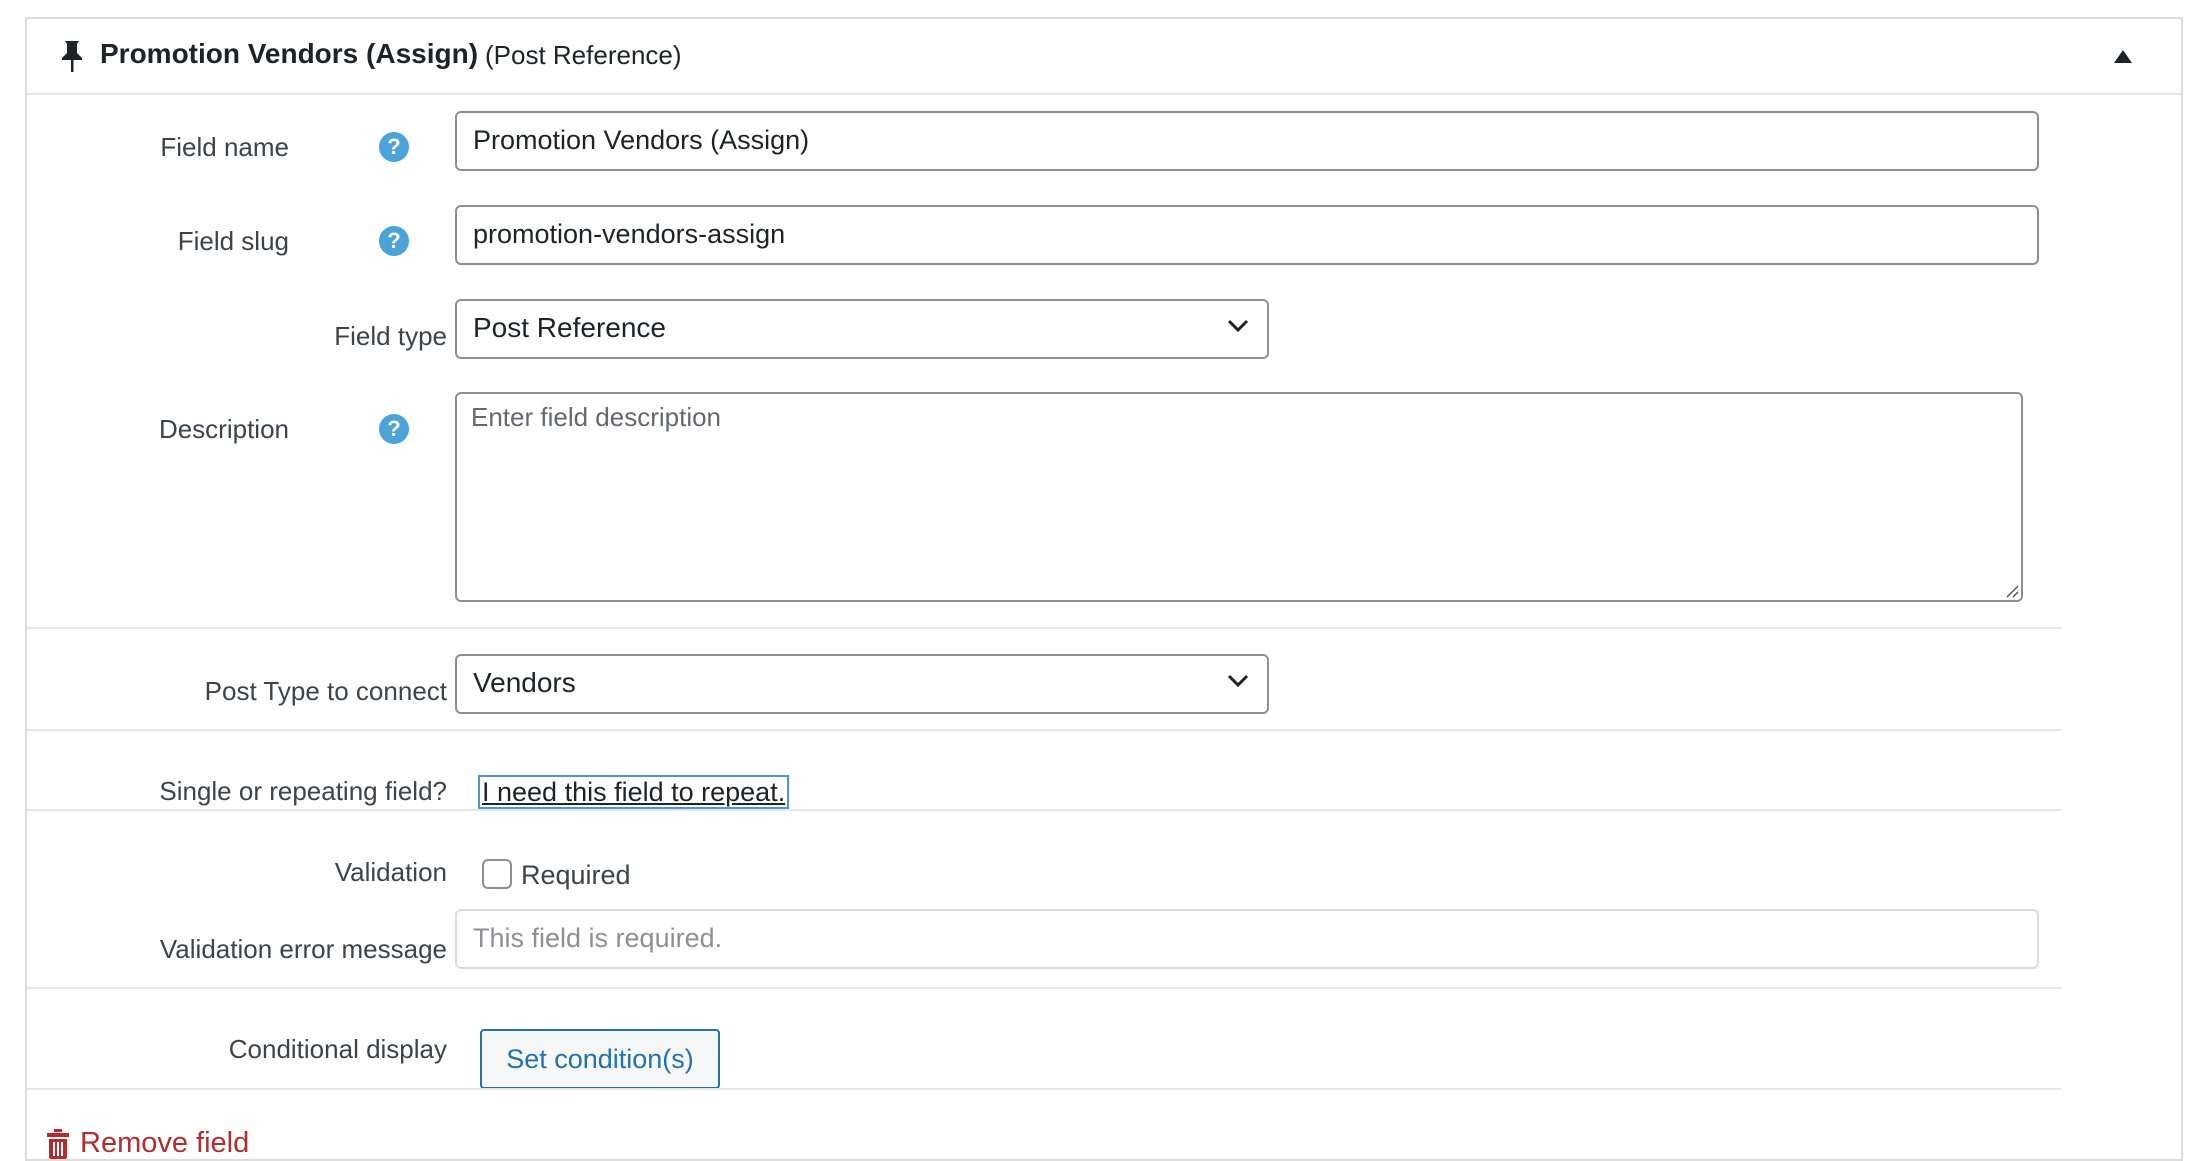 Image resolution: width=2202 pixels, height=1161 pixels. What do you see at coordinates (583, 55) in the screenshot?
I see `field-type-subtitle: (Post Reference)` at bounding box center [583, 55].